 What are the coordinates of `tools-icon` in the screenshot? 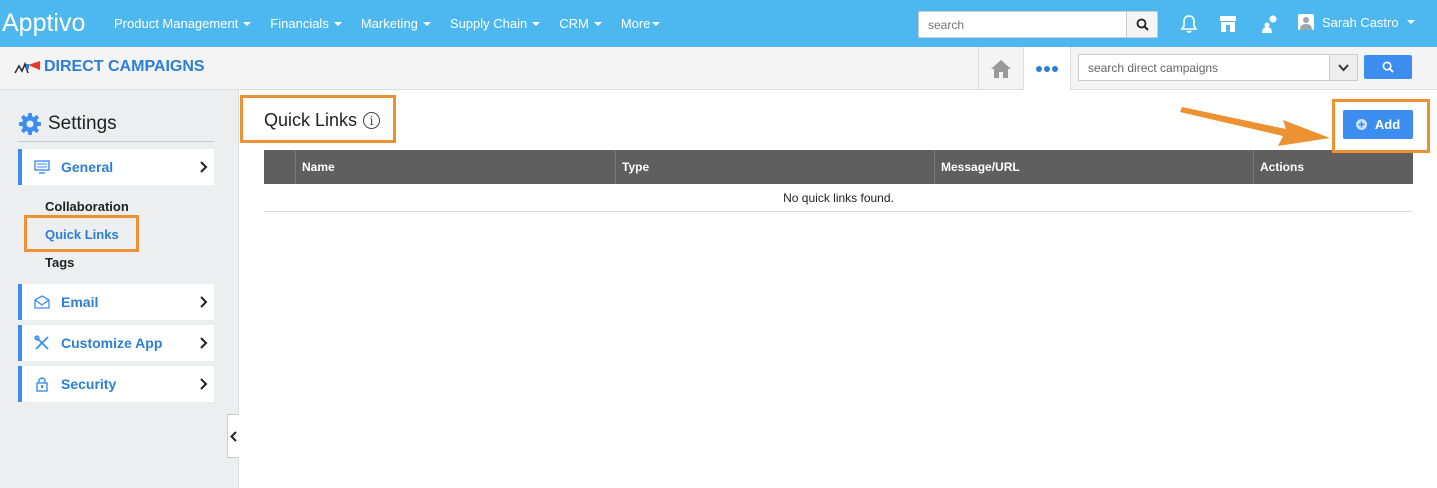 It's located at (42, 343).